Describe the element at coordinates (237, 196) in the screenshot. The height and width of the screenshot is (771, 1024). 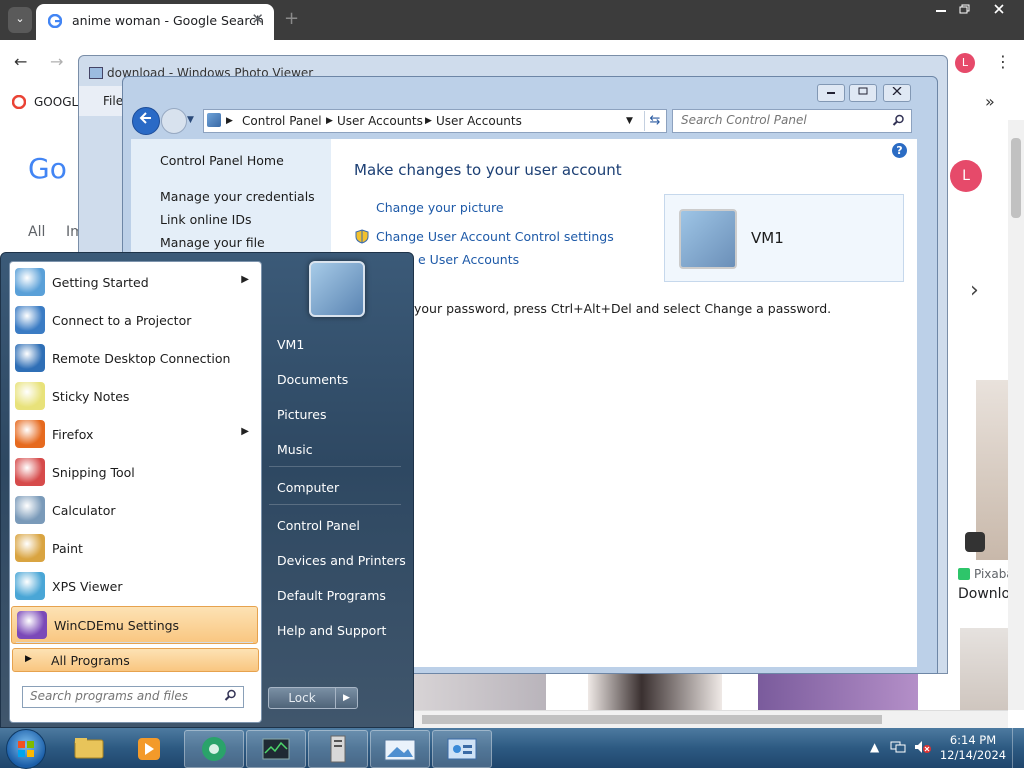
I see `manage-credentials-link: Manage your credentials` at that location.